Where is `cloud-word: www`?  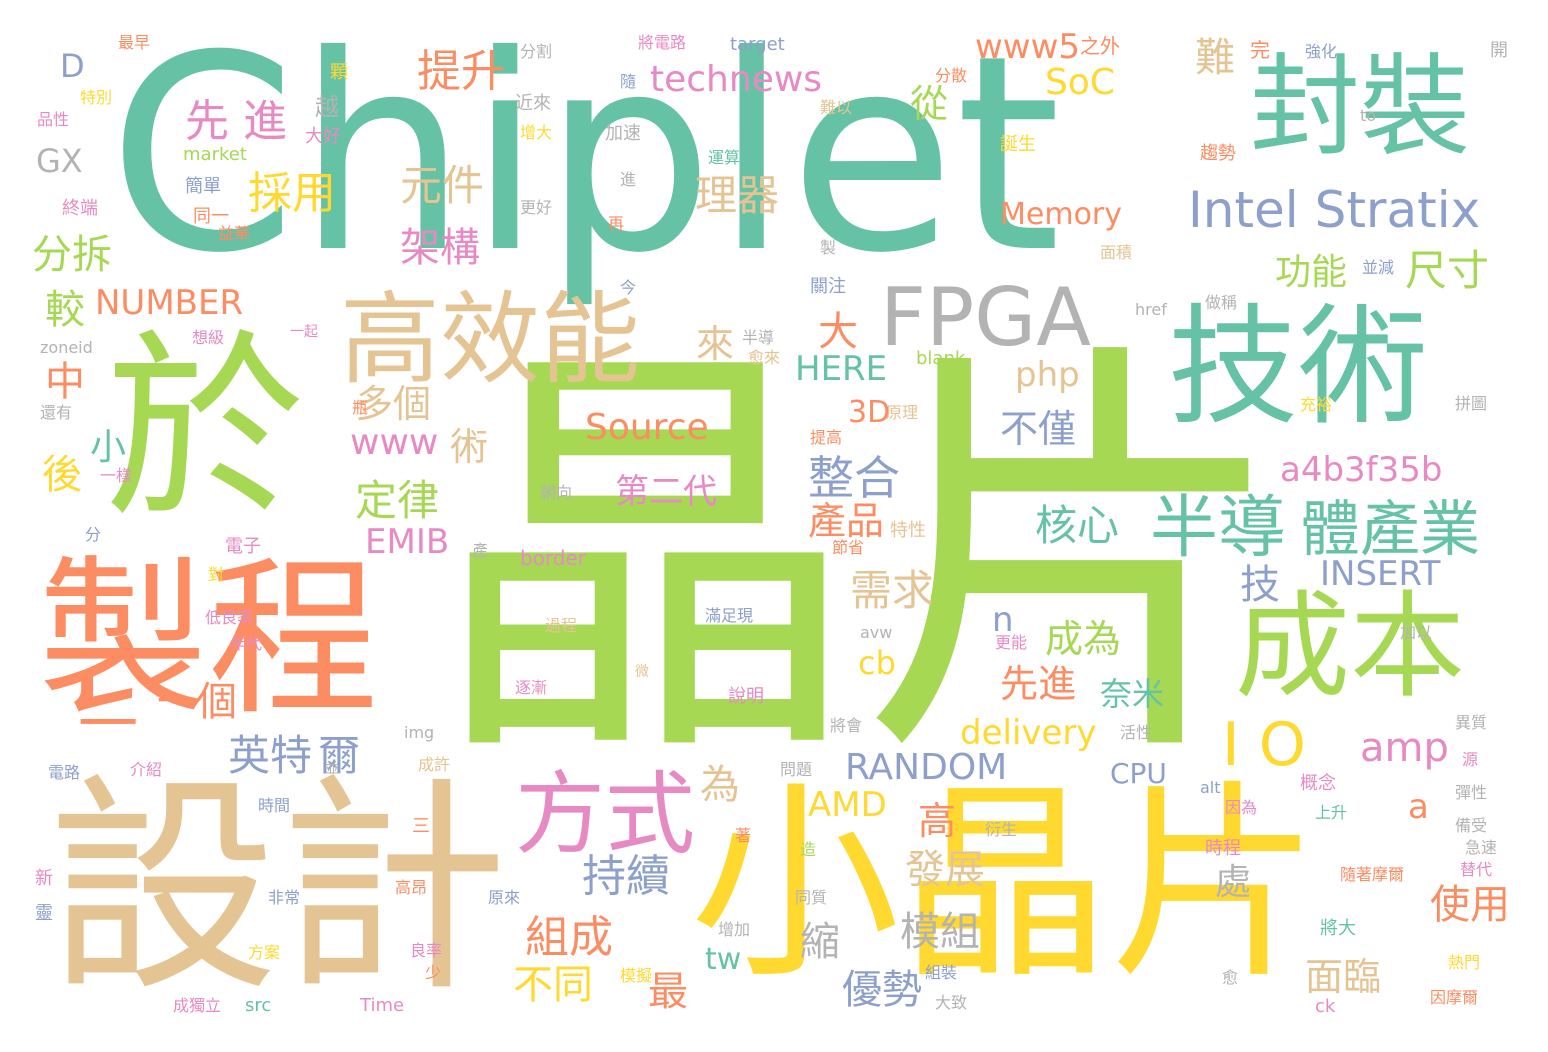 cloud-word: www is located at coordinates (394, 442).